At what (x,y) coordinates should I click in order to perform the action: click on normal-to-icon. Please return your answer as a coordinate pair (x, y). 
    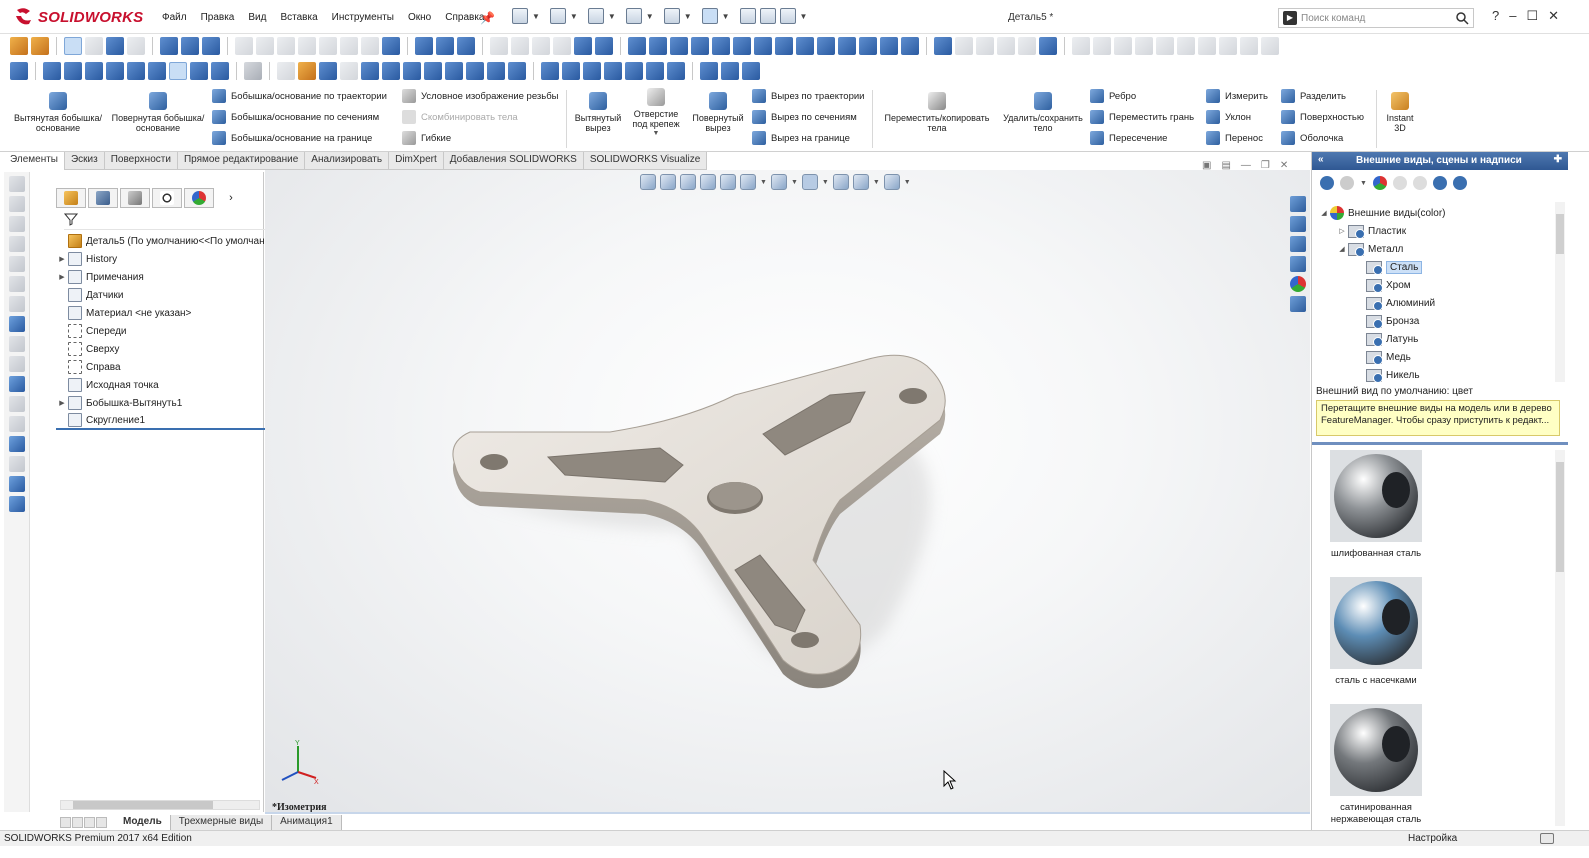
    Looking at the image, I should click on (19, 71).